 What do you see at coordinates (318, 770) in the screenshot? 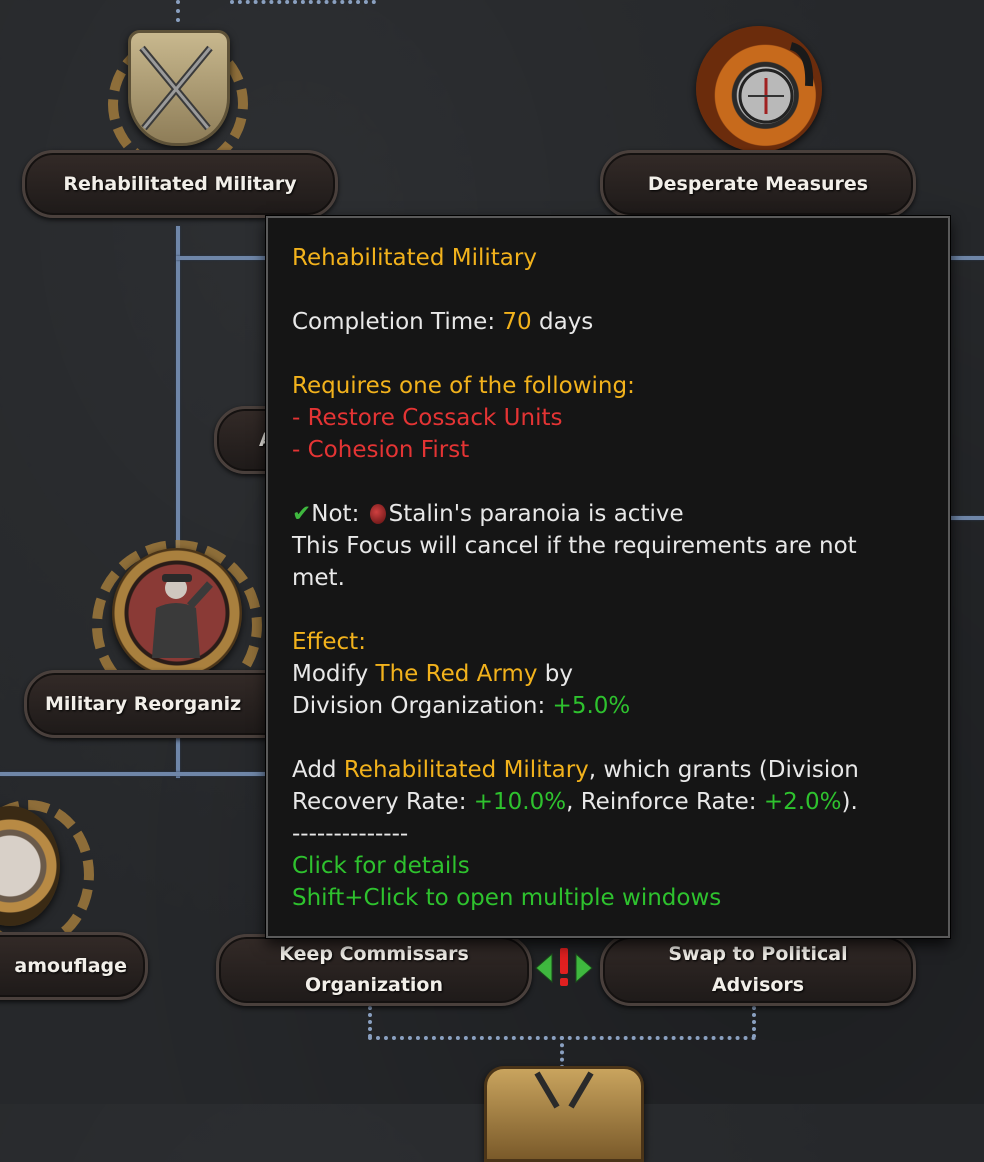
I see `add-prefix: Add` at bounding box center [318, 770].